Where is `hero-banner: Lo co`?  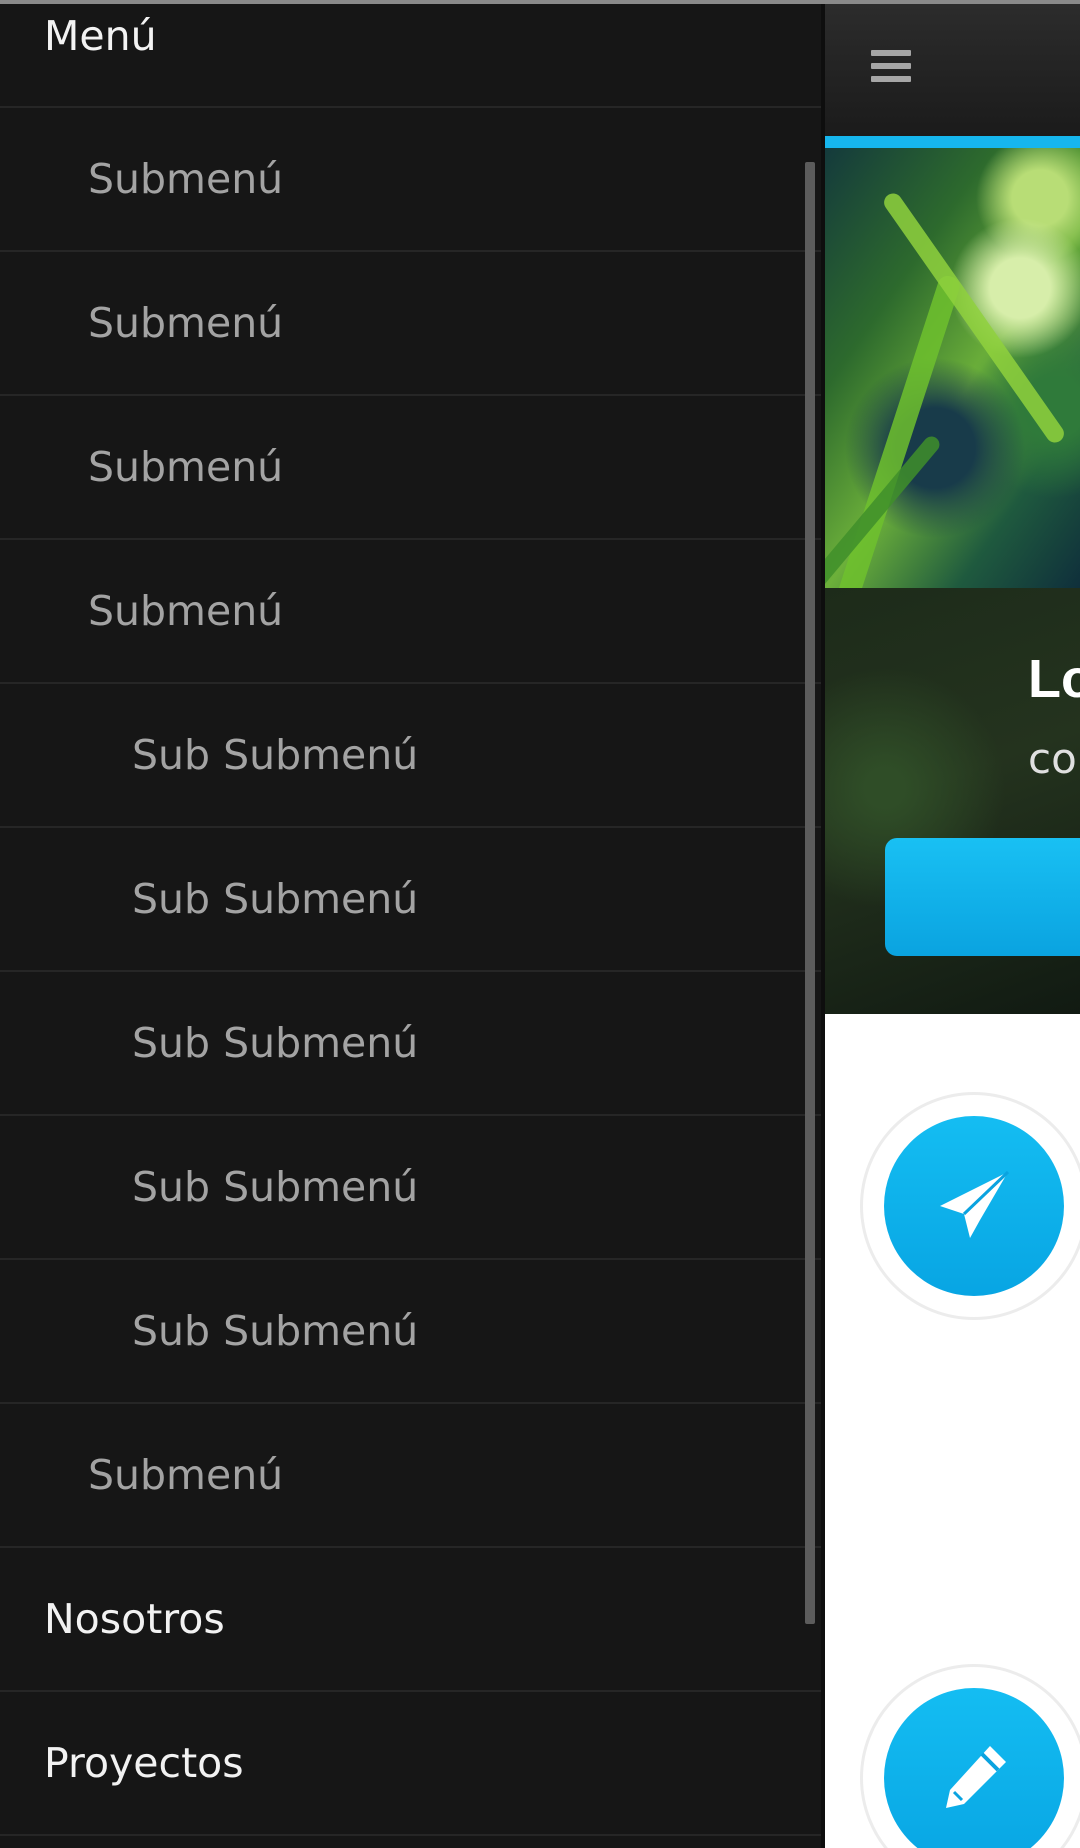 hero-banner: Lo co is located at coordinates (952, 801).